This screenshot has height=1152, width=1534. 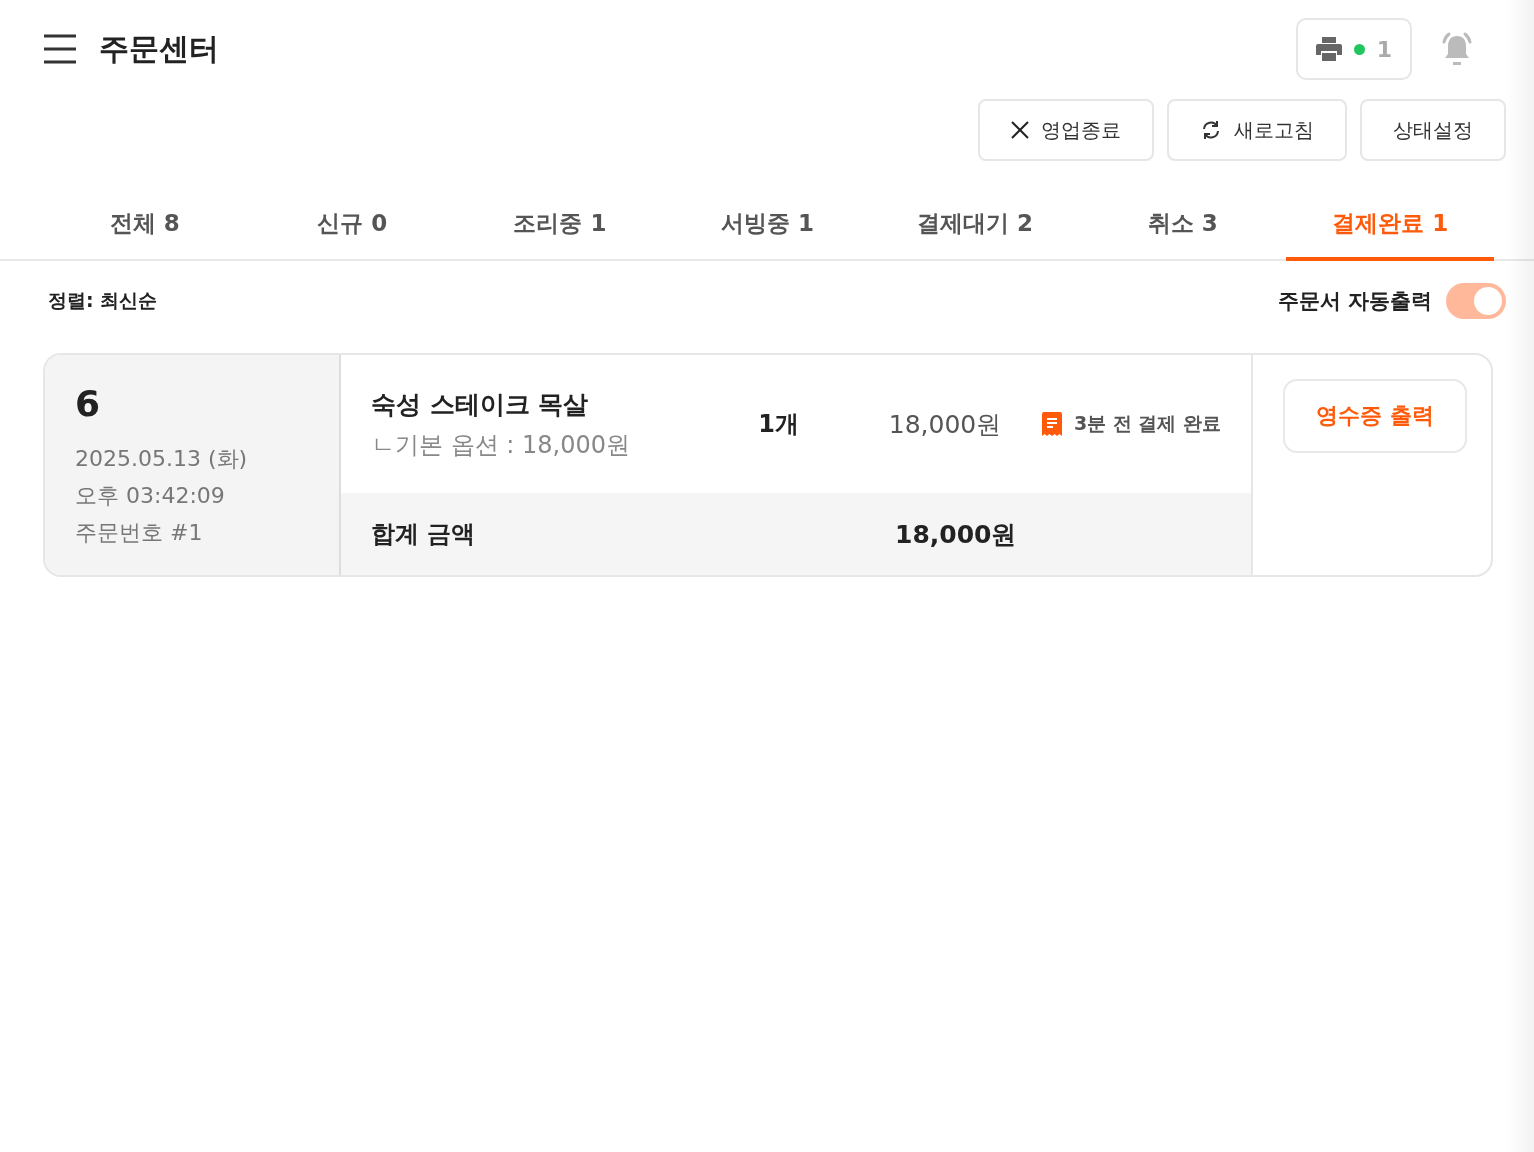 I want to click on table-number: 6, so click(x=88, y=403).